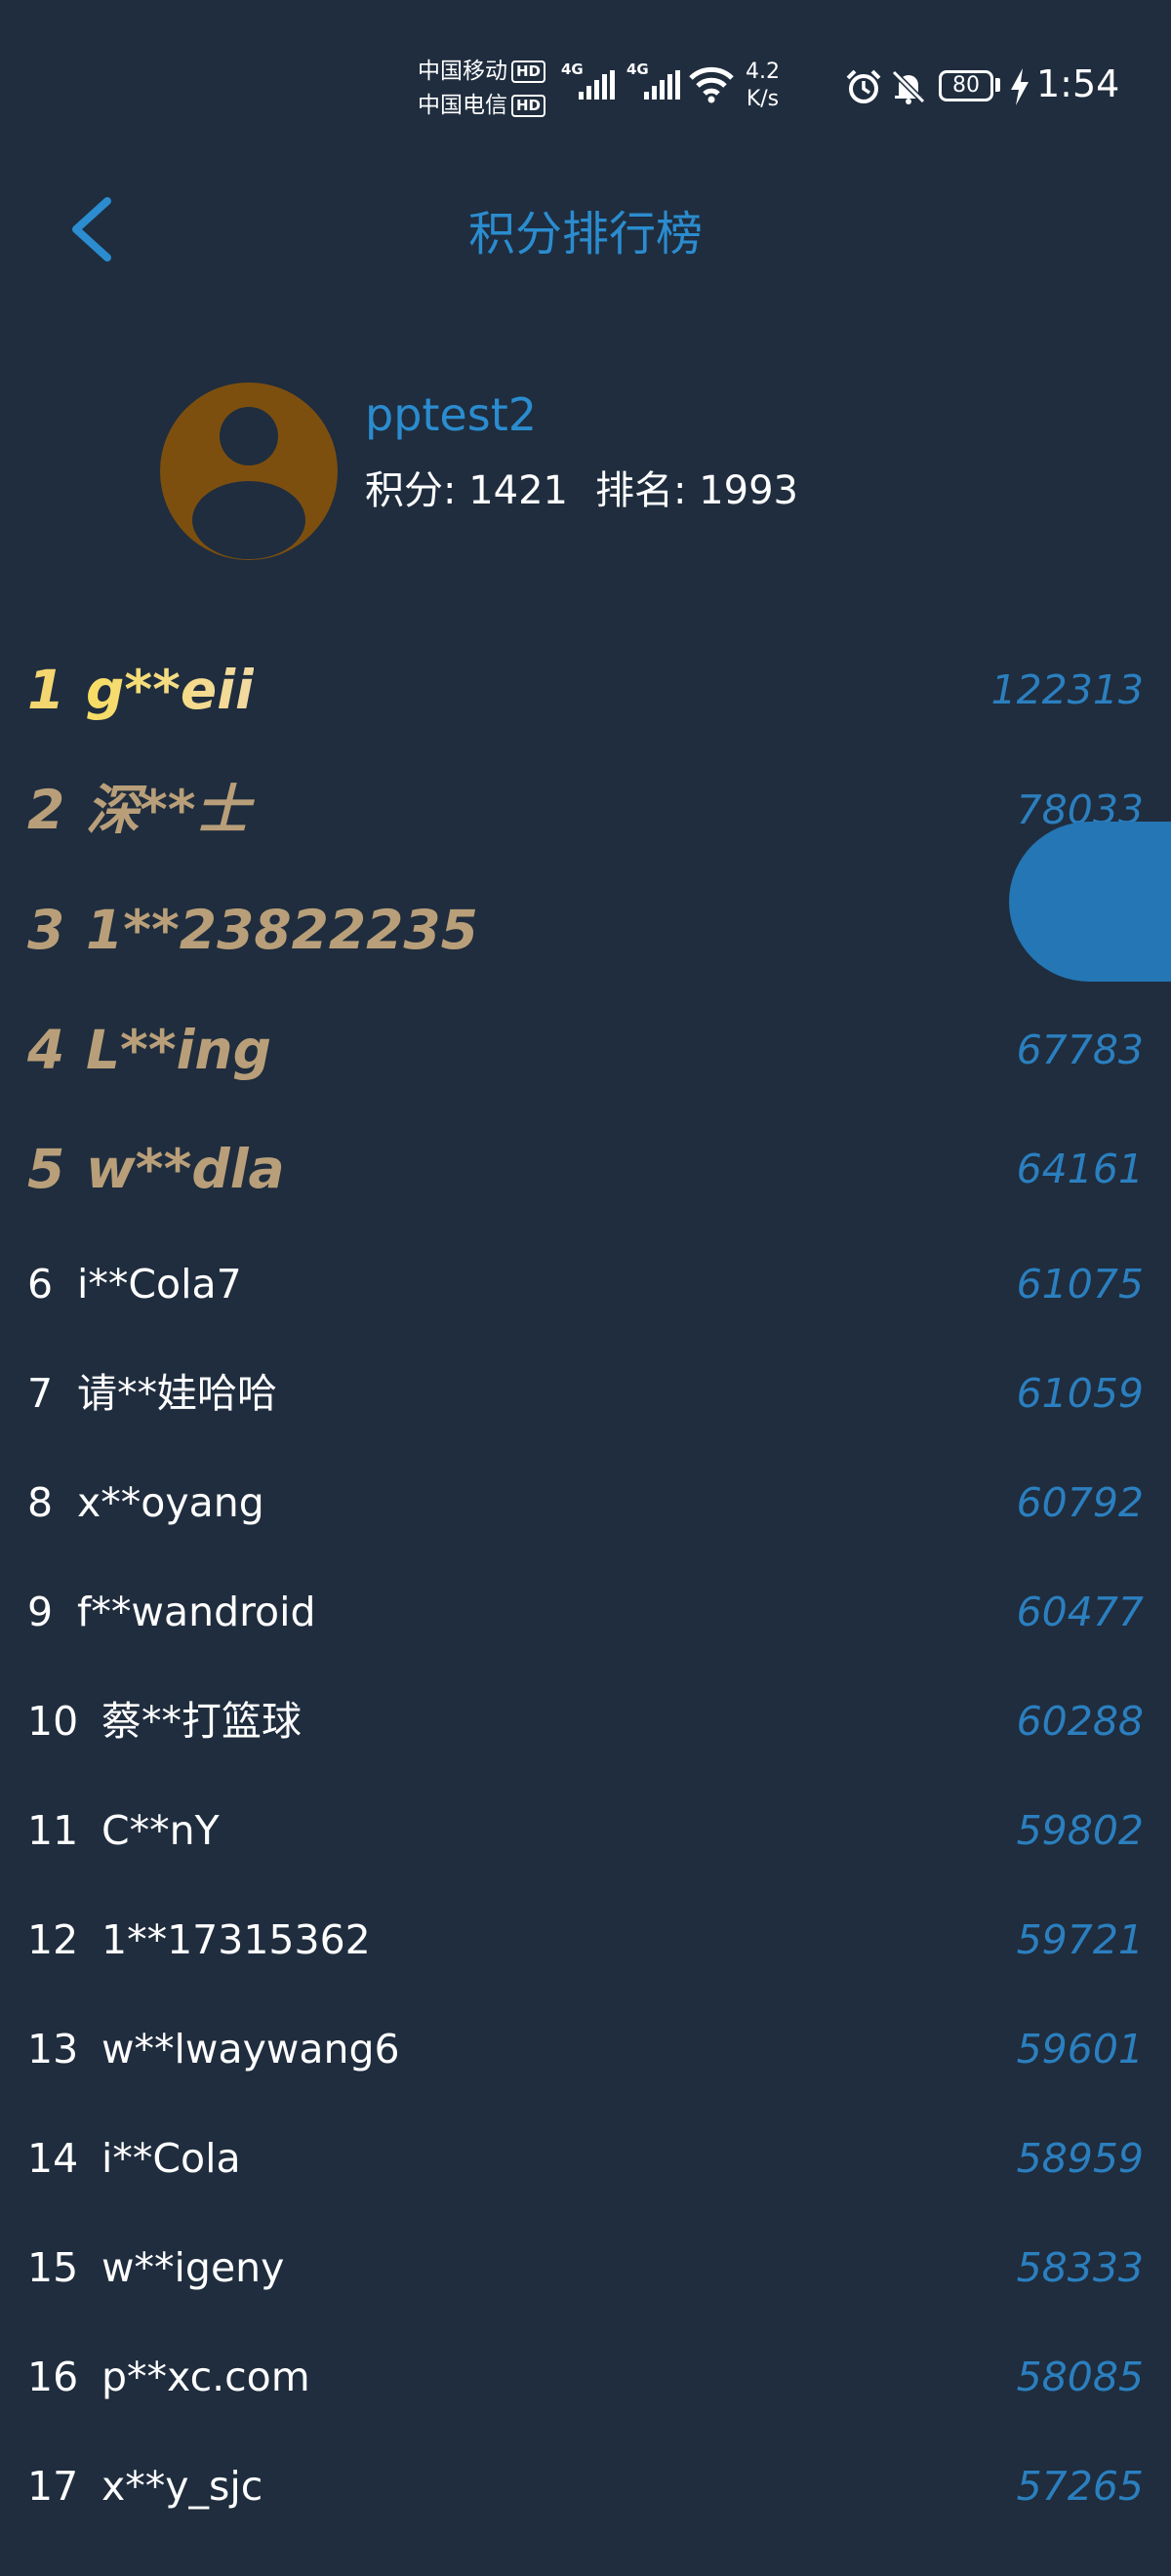  What do you see at coordinates (1080, 1612) in the screenshot?
I see `player-score: 60477` at bounding box center [1080, 1612].